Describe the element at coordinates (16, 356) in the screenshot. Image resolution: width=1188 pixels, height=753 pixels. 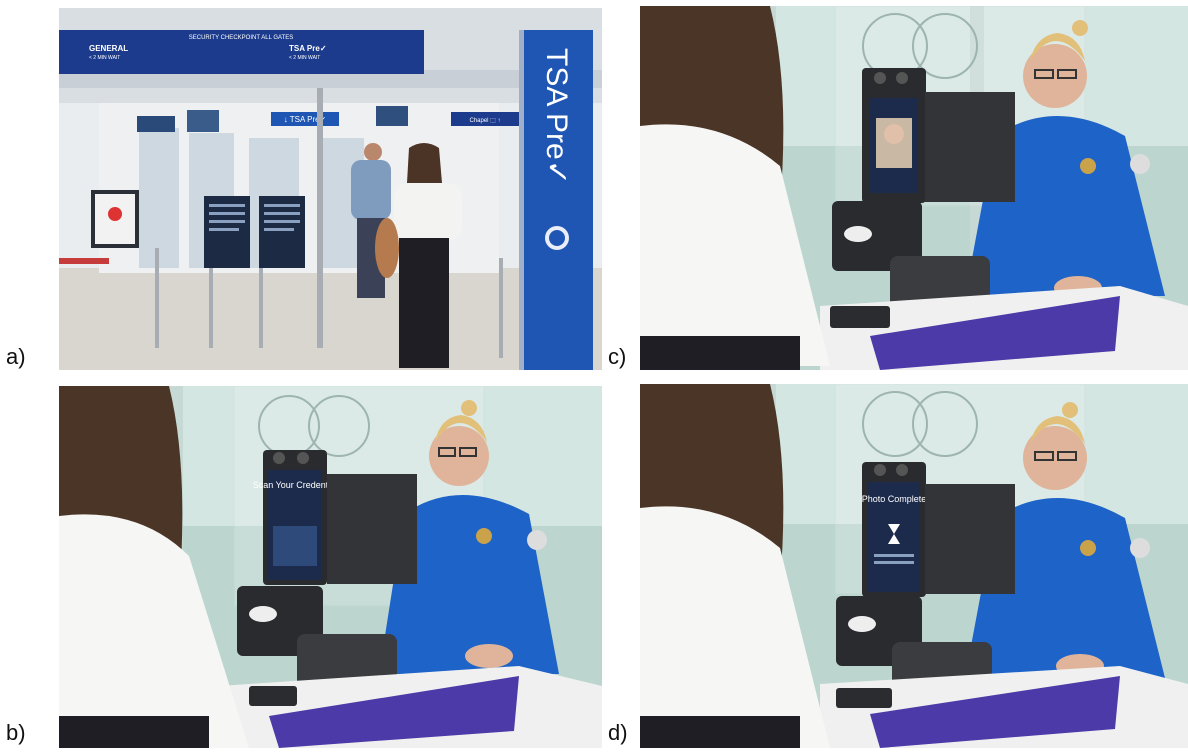
I see `label-a: a)` at that location.